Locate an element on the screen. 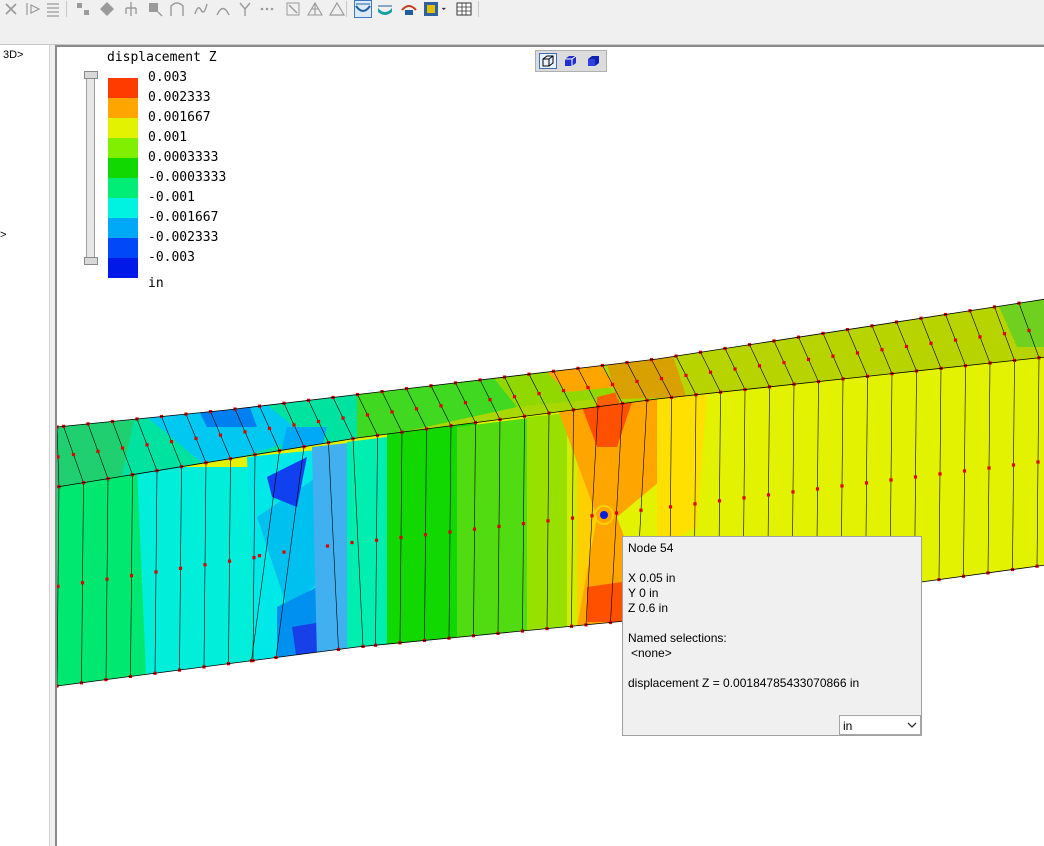 The width and height of the screenshot is (1044, 846). triangle-icon is located at coordinates (337, 9).